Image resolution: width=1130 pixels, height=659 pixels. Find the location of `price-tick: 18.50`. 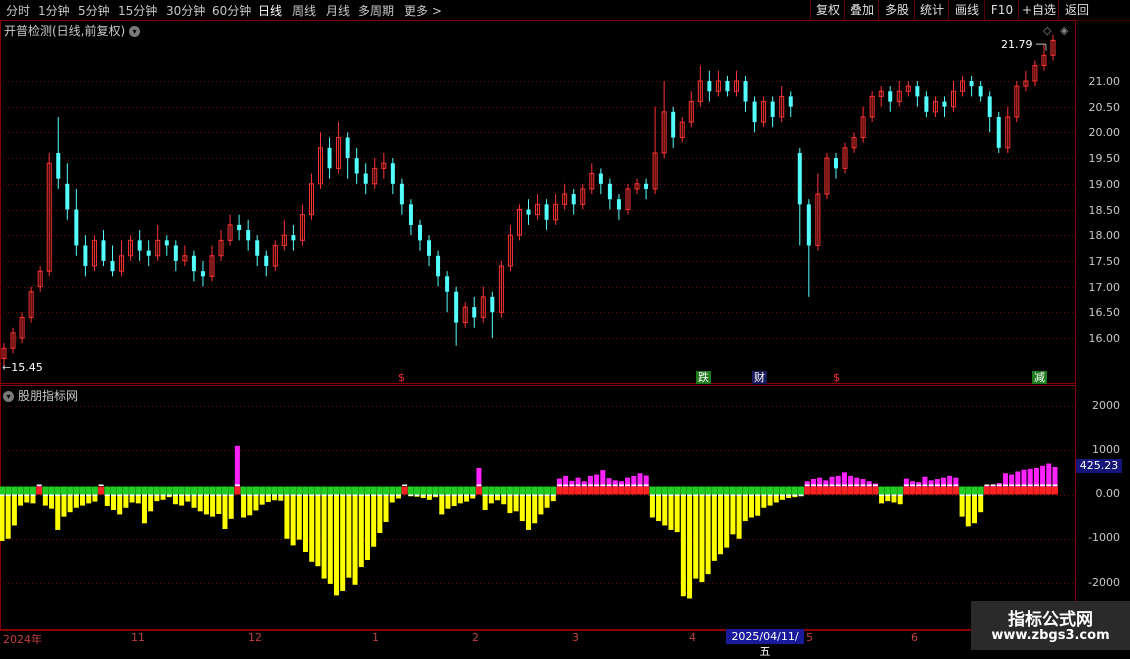

price-tick: 18.50 is located at coordinates (1104, 210).